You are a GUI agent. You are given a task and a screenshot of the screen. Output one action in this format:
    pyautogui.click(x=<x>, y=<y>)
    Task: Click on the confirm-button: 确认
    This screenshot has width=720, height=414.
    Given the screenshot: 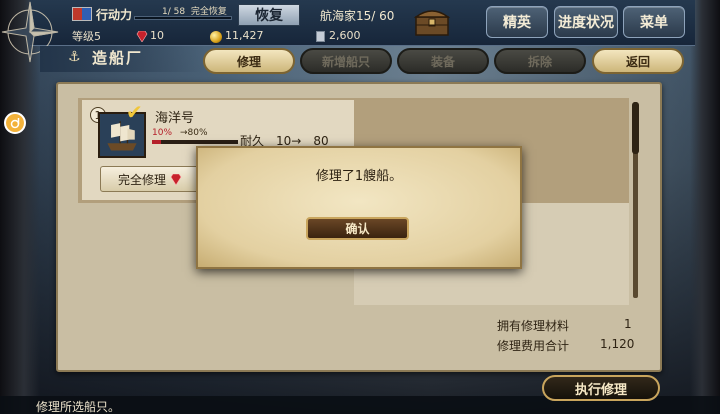 What is the action you would take?
    pyautogui.click(x=357, y=228)
    